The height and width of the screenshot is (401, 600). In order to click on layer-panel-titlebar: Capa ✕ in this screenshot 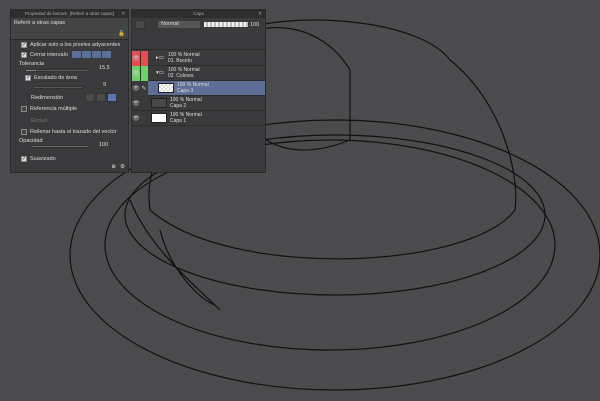, I will do `click(198, 14)`.